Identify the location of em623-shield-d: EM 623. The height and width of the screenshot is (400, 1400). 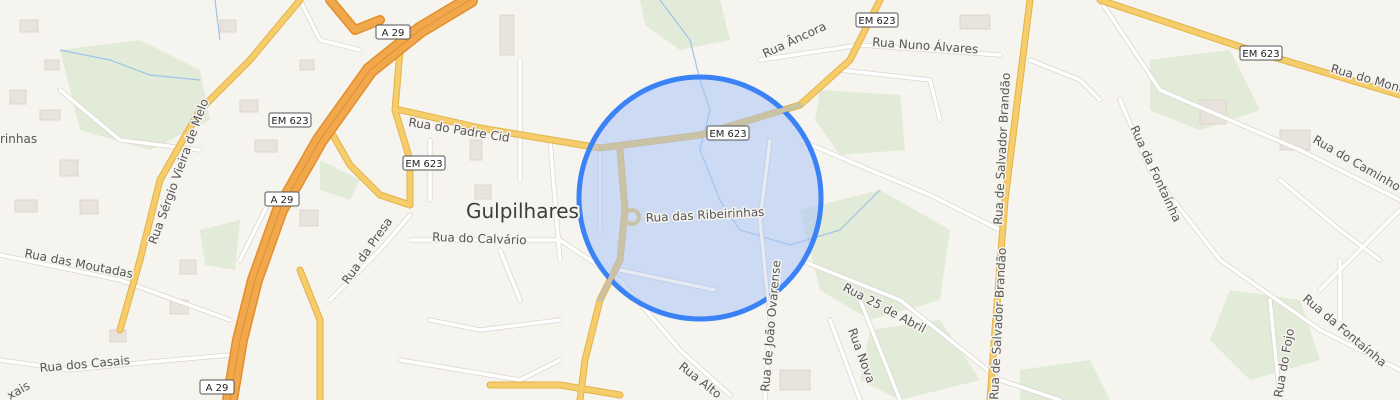
(877, 20).